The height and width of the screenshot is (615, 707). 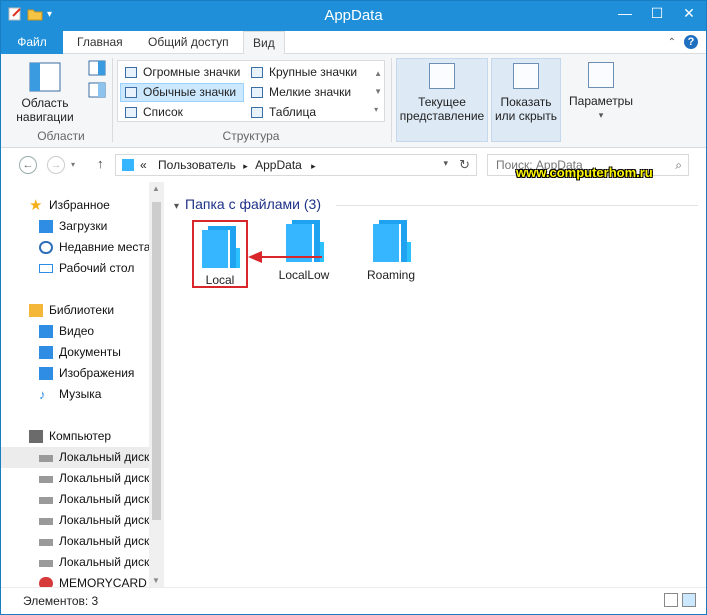 What do you see at coordinates (100, 163) in the screenshot?
I see `up-arrow-icon: ↑` at bounding box center [100, 163].